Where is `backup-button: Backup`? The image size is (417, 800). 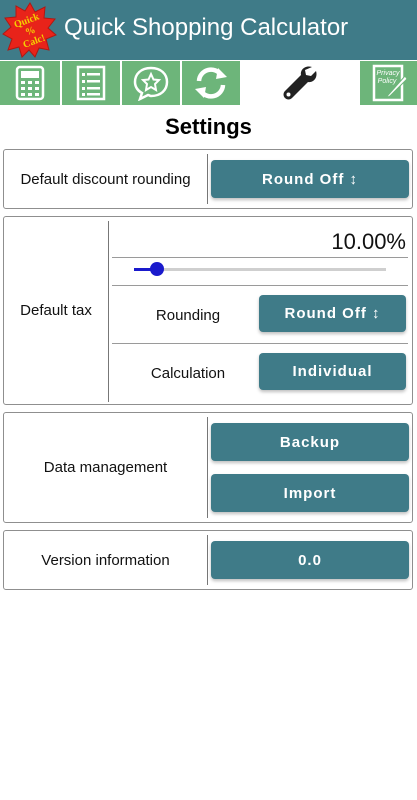
backup-button: Backup is located at coordinates (310, 442).